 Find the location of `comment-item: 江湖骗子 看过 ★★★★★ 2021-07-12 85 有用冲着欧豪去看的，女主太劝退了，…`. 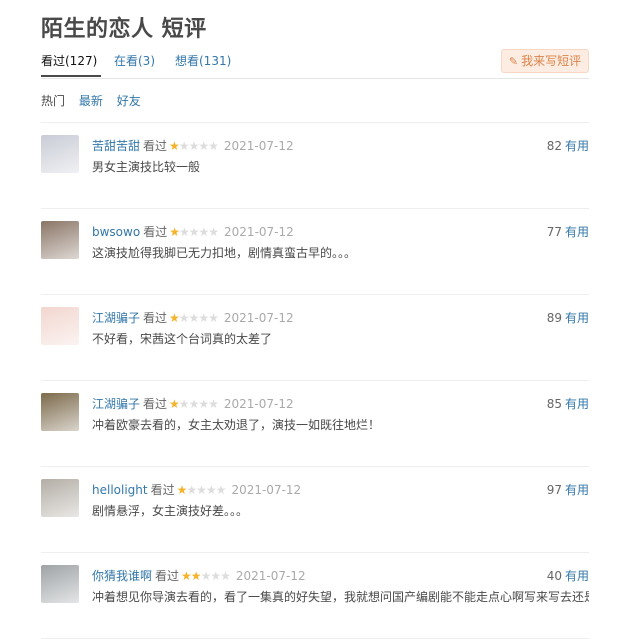

comment-item: 江湖骗子 看过 ★★★★★ 2021-07-12 85 有用冲着欧豪去看的，女主太劝退了，… is located at coordinates (315, 424).